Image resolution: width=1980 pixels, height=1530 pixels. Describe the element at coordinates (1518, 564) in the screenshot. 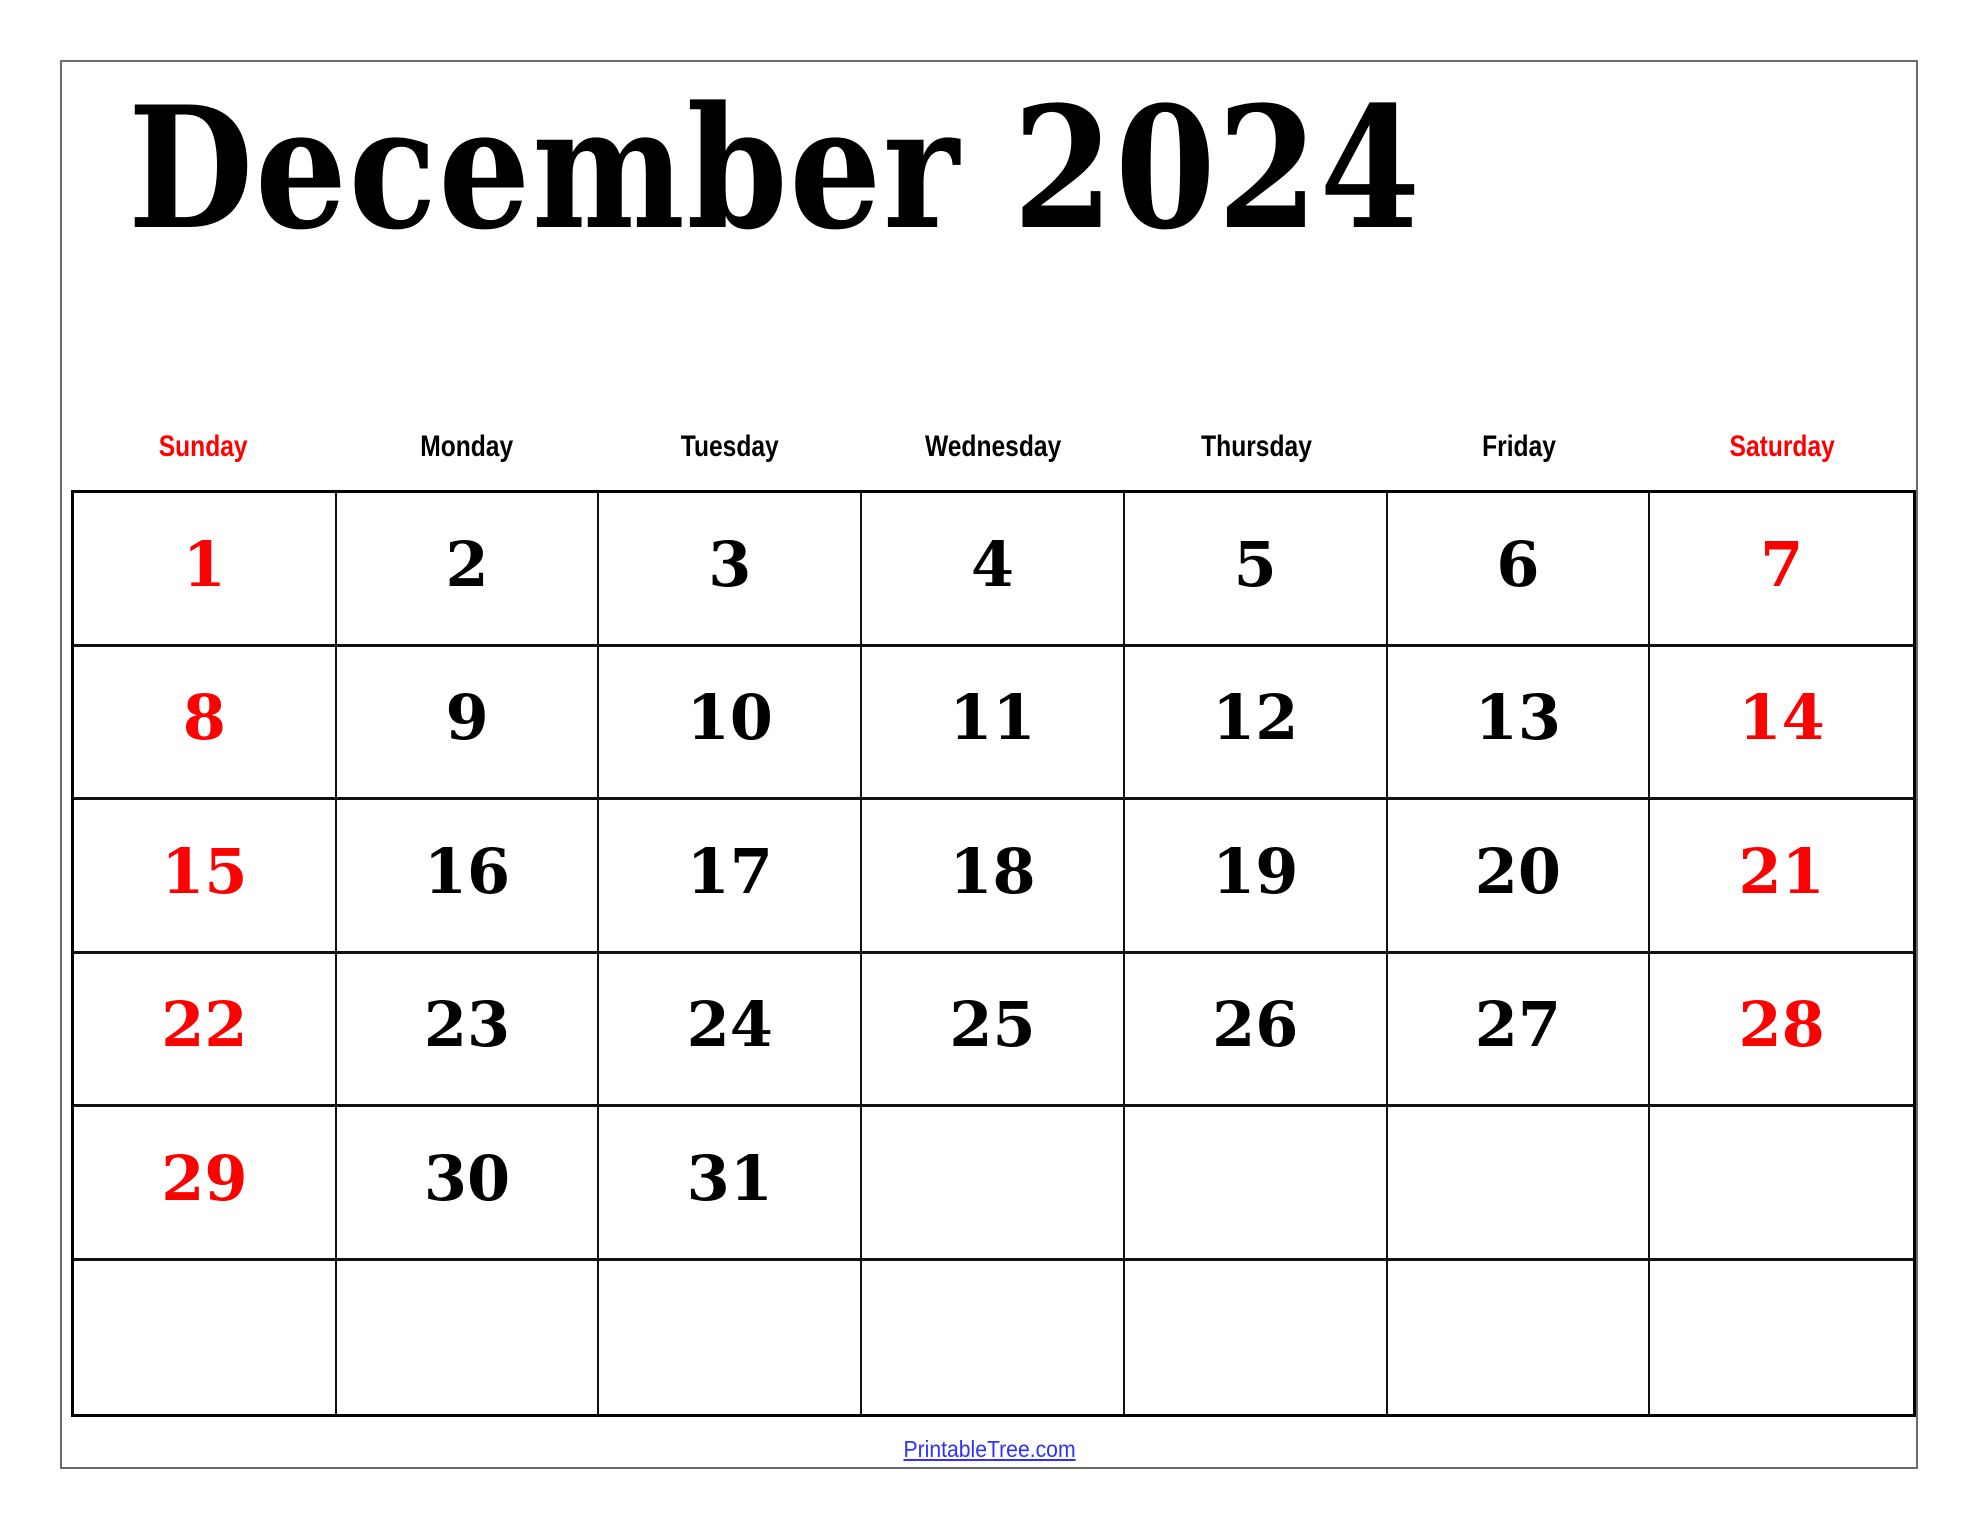

I see `day-number: 6` at that location.